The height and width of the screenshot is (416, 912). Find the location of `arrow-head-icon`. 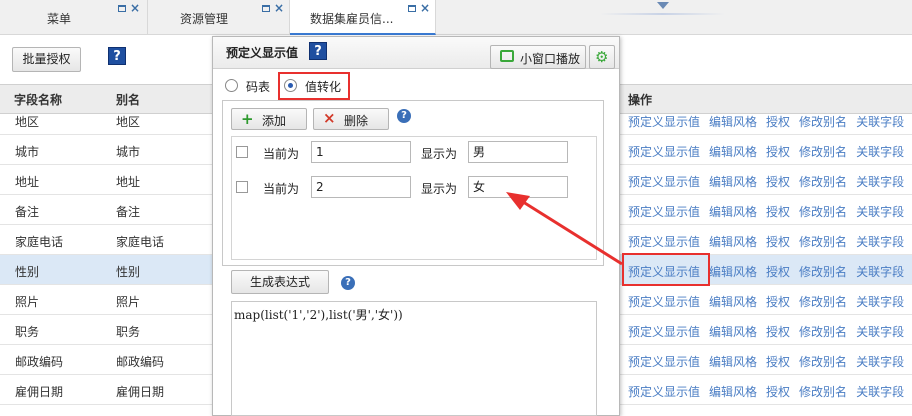

arrow-head-icon is located at coordinates (518, 201).